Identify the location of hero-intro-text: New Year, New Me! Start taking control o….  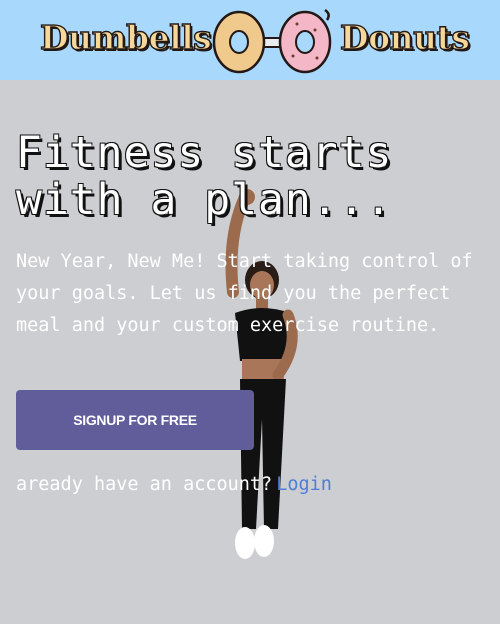
(244, 293).